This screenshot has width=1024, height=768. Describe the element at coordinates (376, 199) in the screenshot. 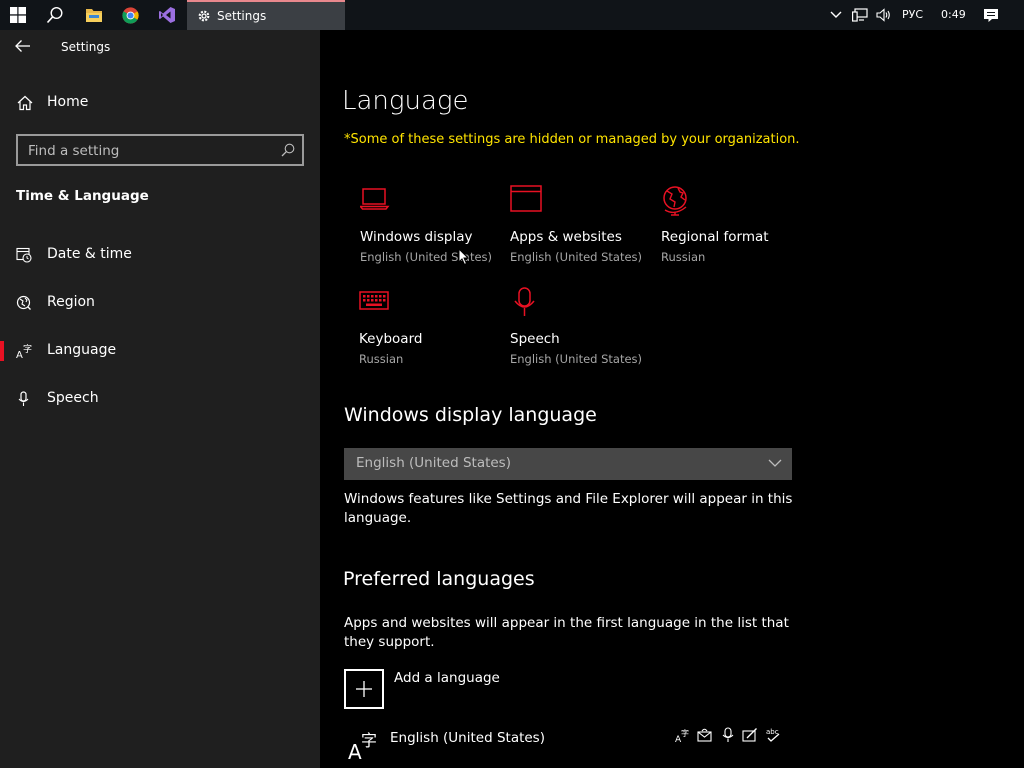

I see `laptop-icon` at that location.